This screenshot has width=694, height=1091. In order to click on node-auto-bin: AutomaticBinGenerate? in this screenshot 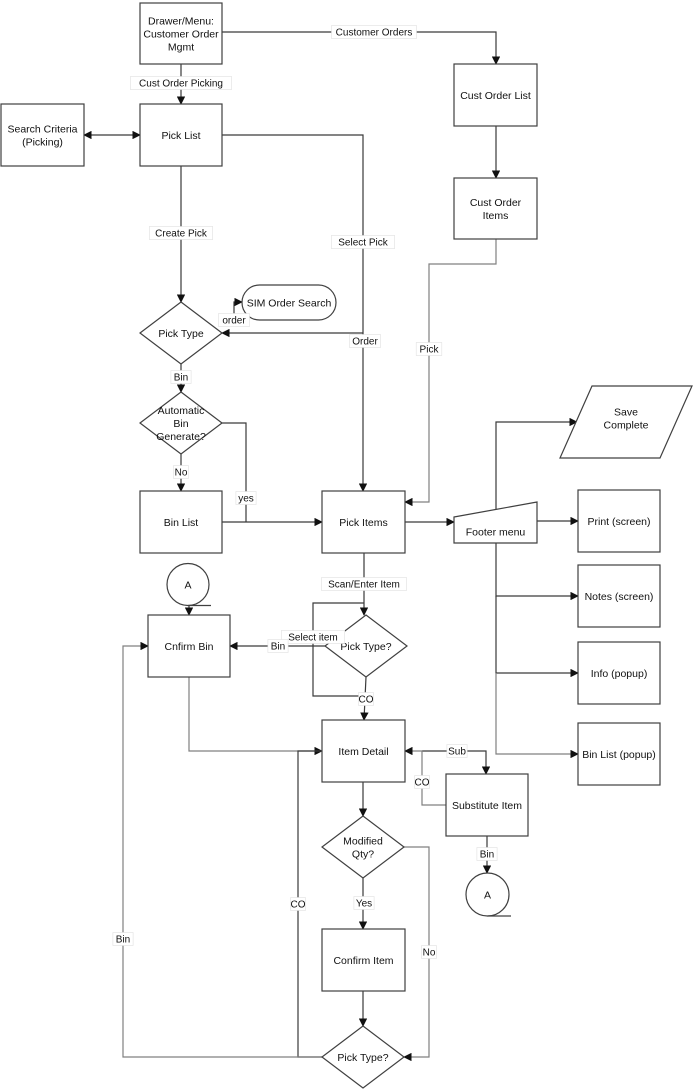, I will do `click(181, 423)`.